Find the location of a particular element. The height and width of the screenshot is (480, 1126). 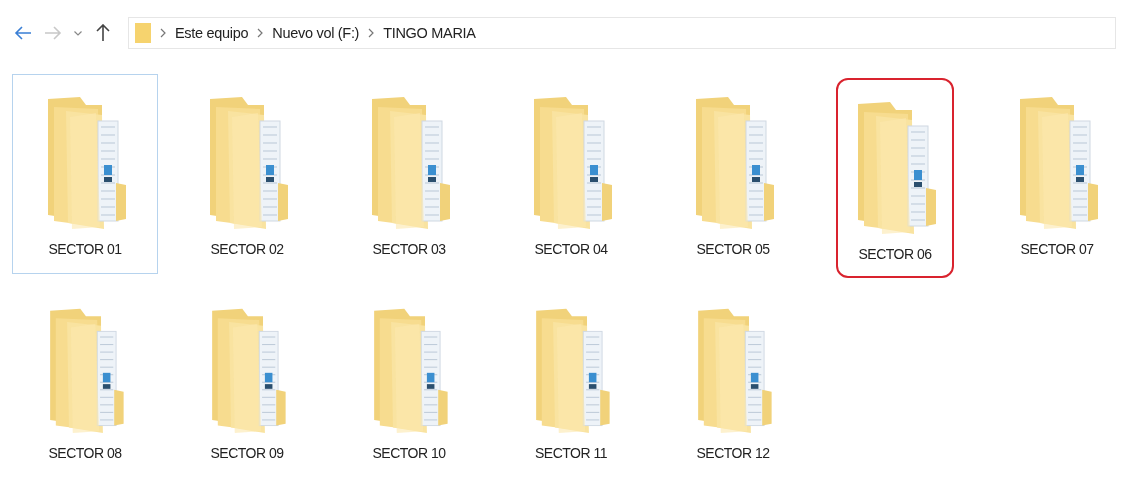

folder-name: SECTOR 12 is located at coordinates (733, 453).